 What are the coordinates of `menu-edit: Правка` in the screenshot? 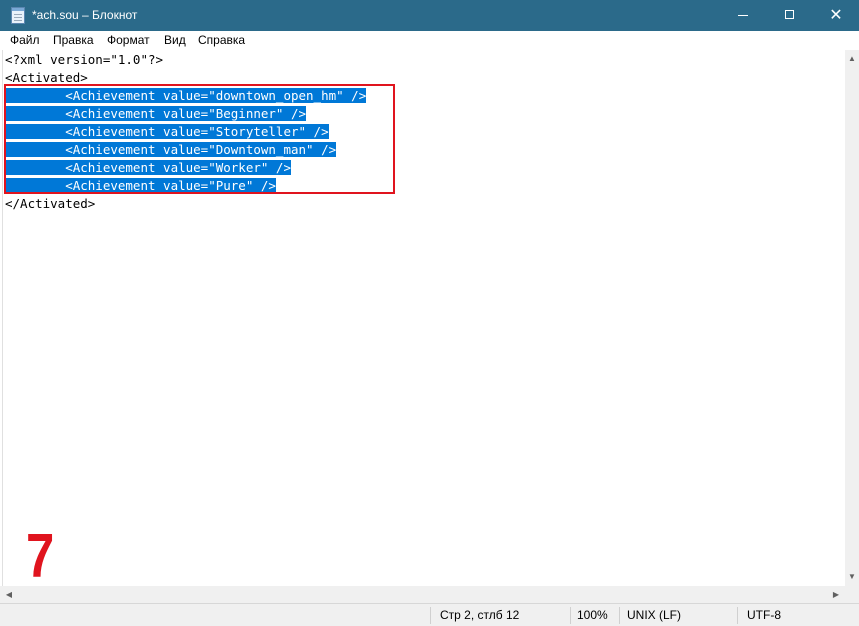 It's located at (73, 40).